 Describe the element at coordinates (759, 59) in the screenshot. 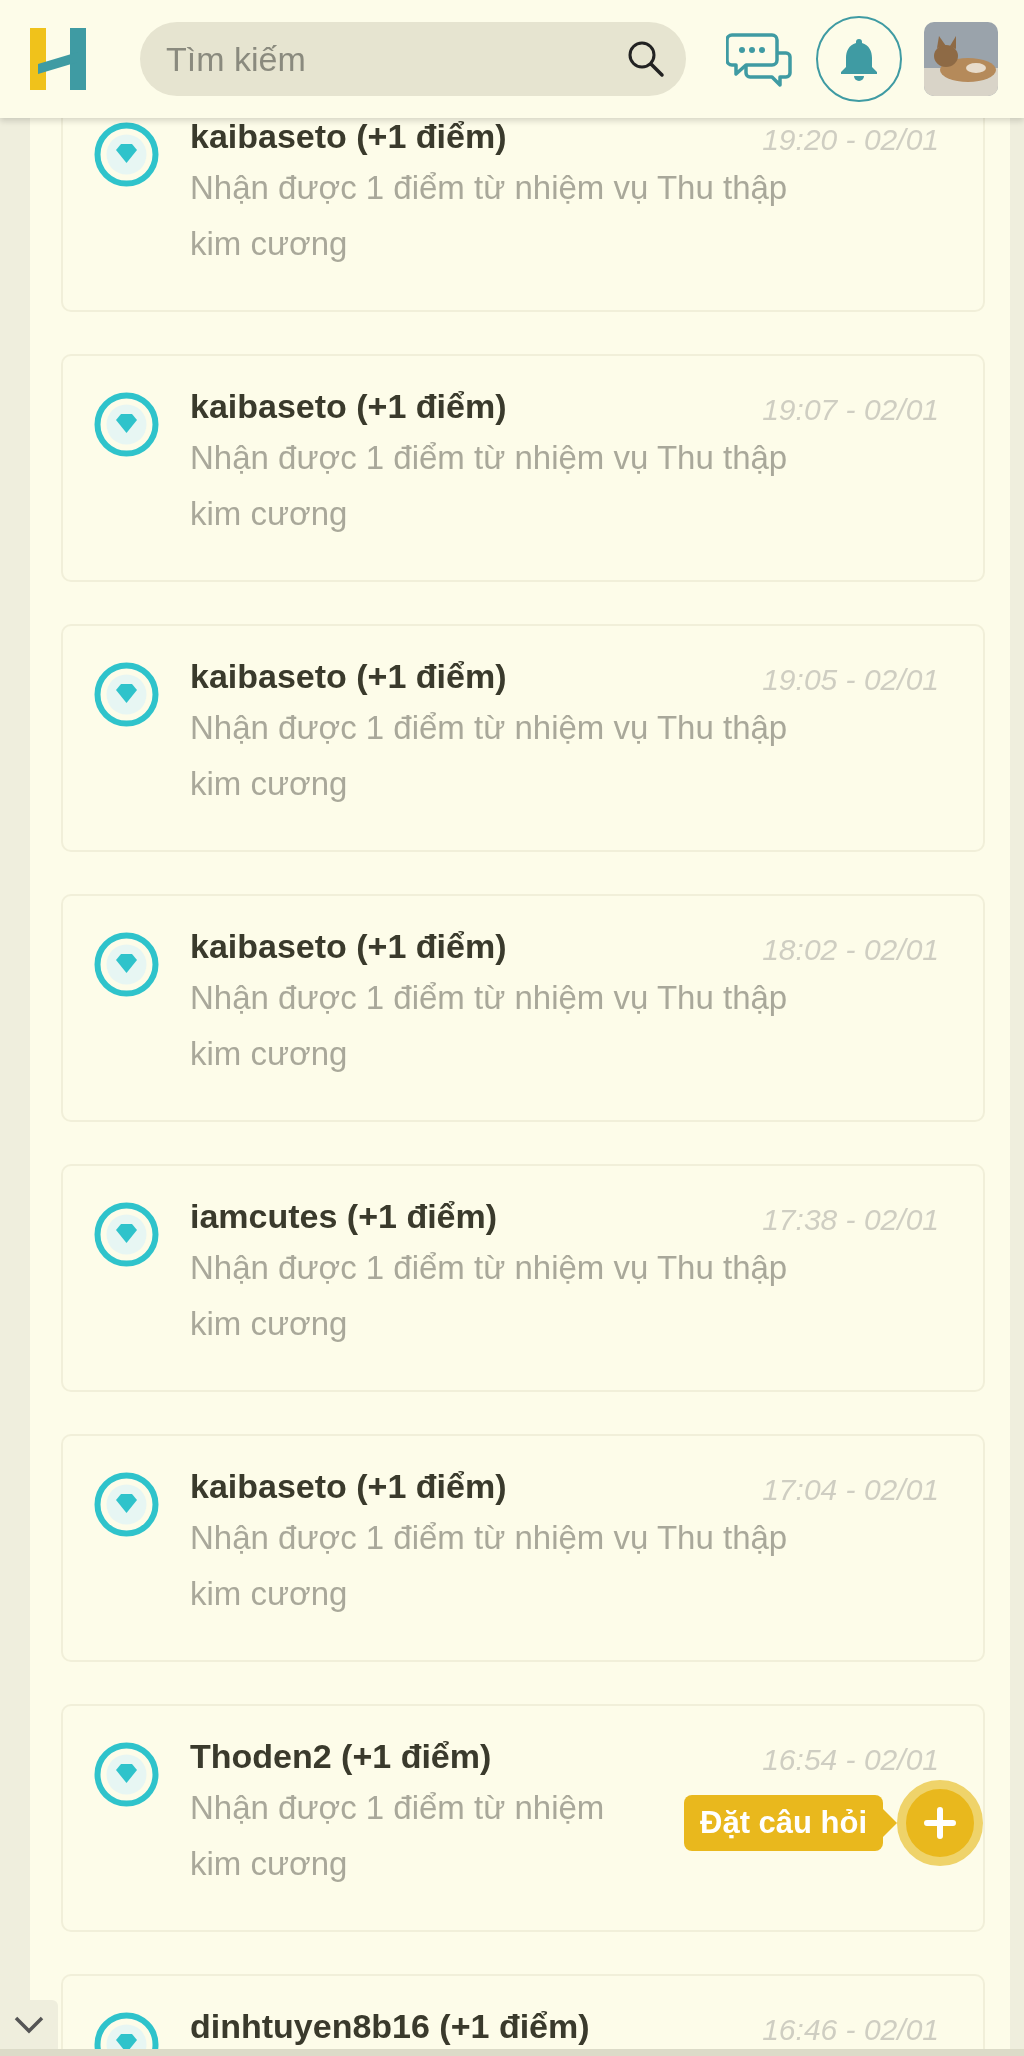

I see `chat-icon` at that location.